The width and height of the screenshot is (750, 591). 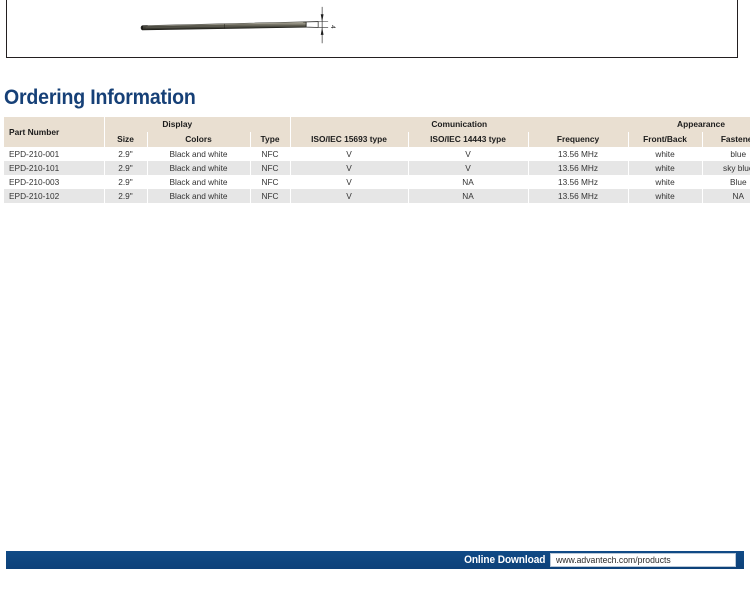 What do you see at coordinates (349, 139) in the screenshot?
I see `col-header-iso15693: ISO/IEC 15693 type` at bounding box center [349, 139].